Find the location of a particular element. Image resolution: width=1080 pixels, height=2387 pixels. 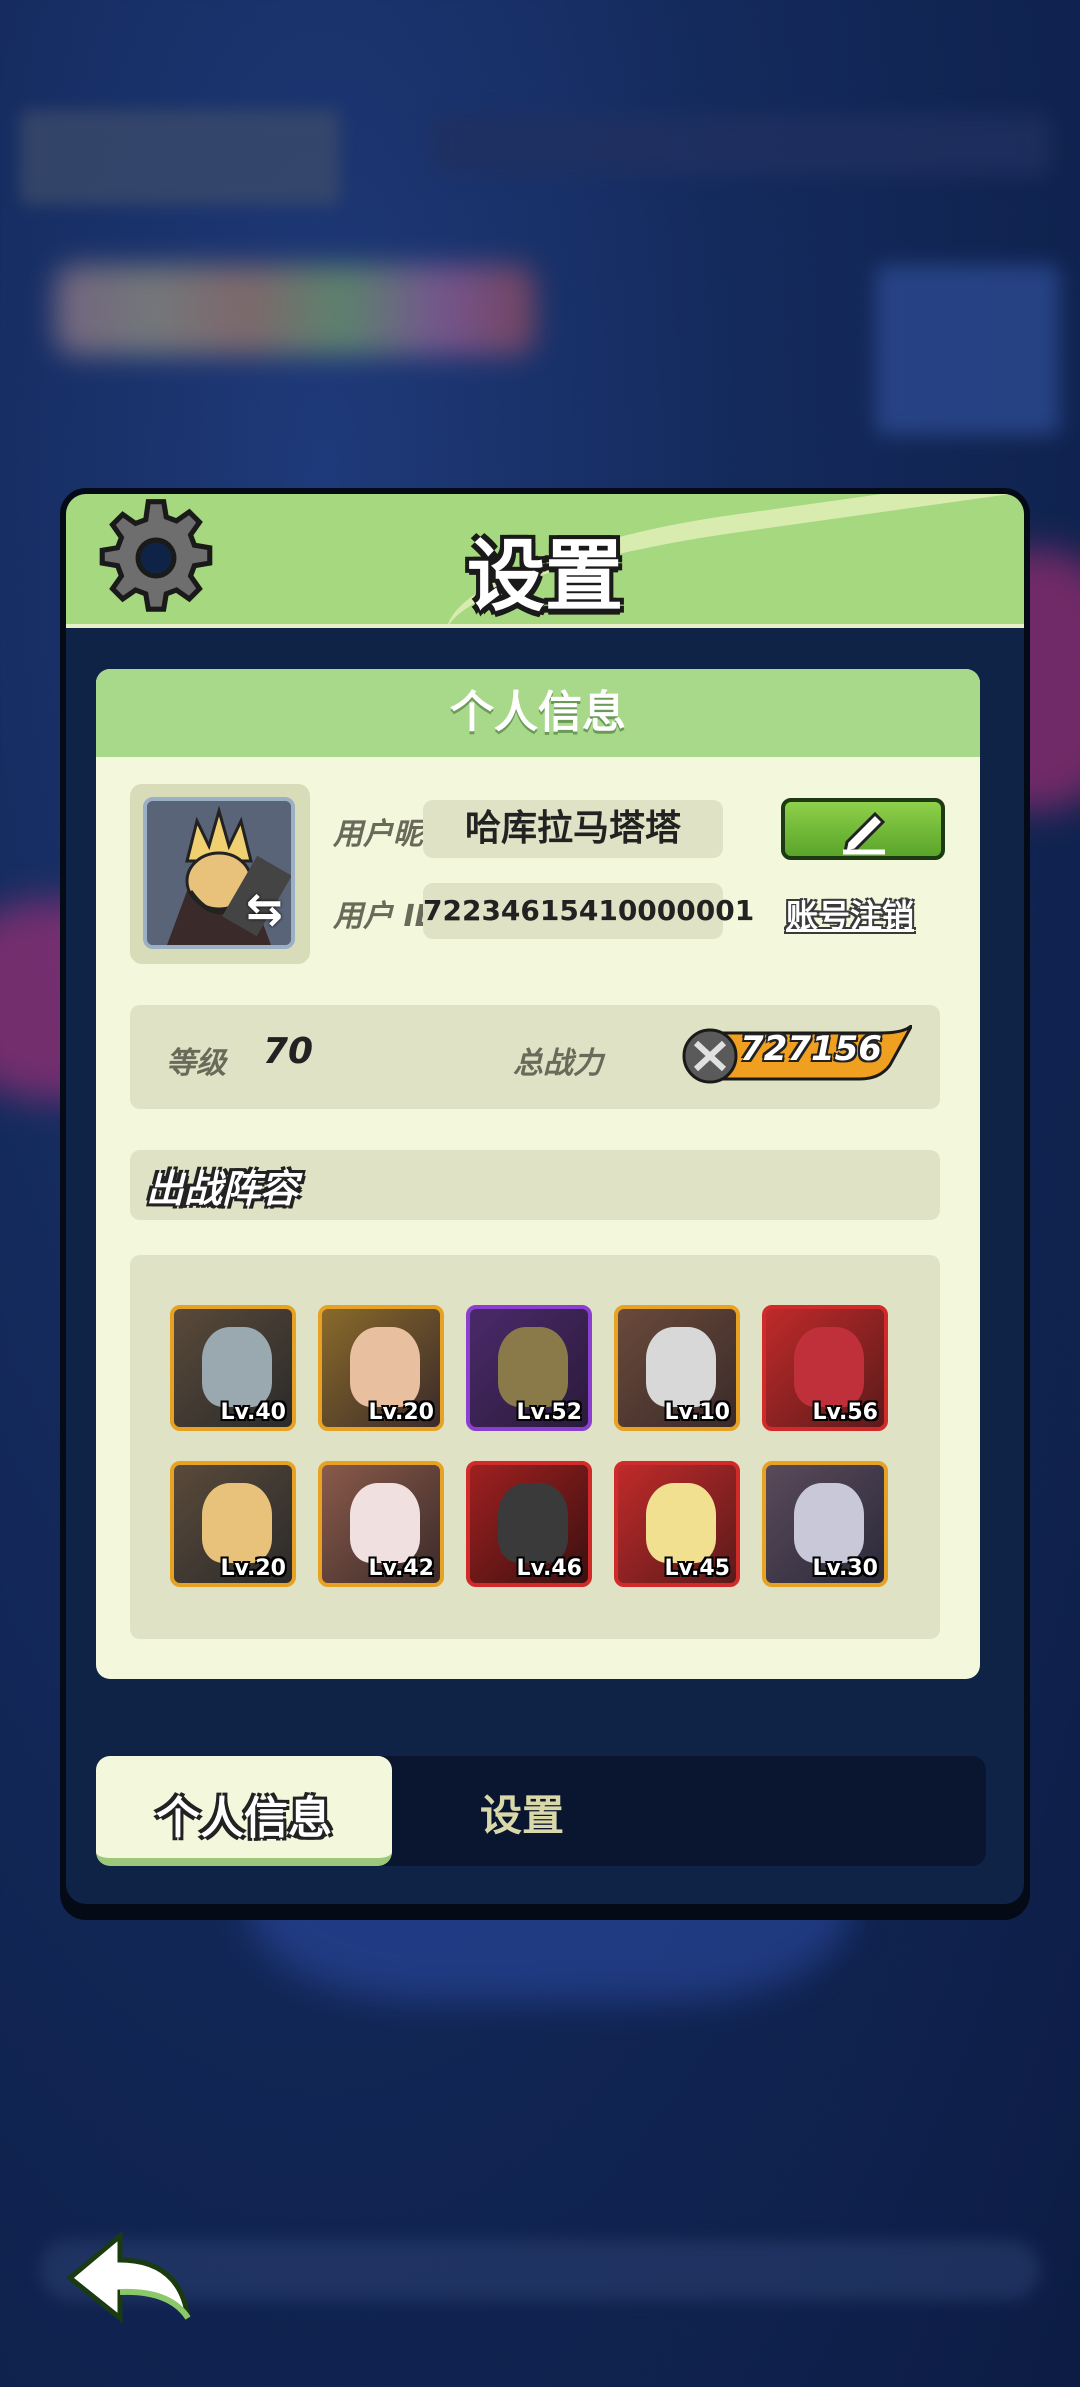

hero-level: Lv.40 is located at coordinates (253, 1412).